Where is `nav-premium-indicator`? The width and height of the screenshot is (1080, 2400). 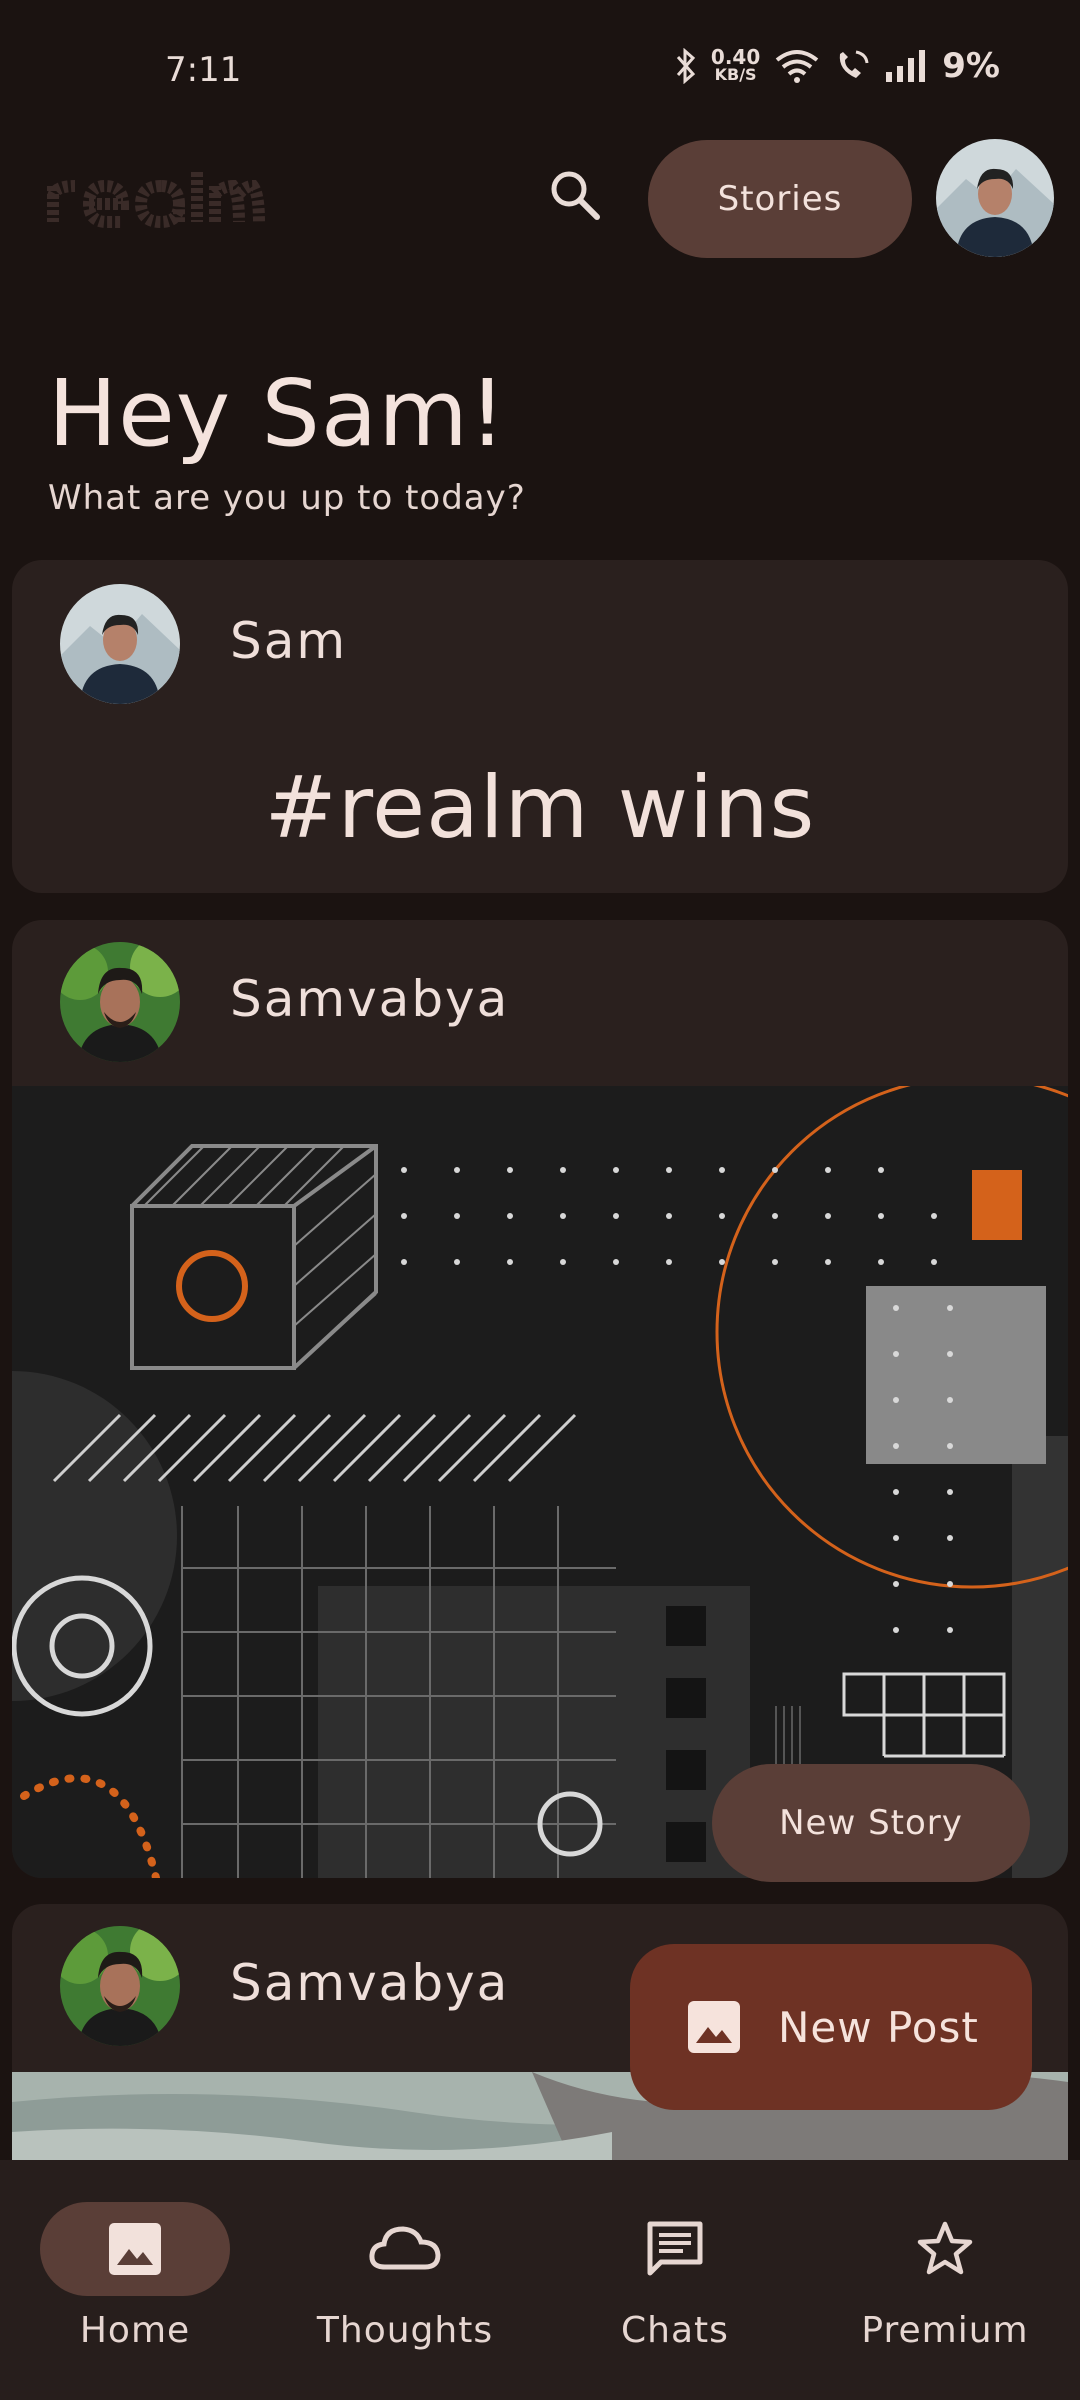
nav-premium-indicator is located at coordinates (945, 2249).